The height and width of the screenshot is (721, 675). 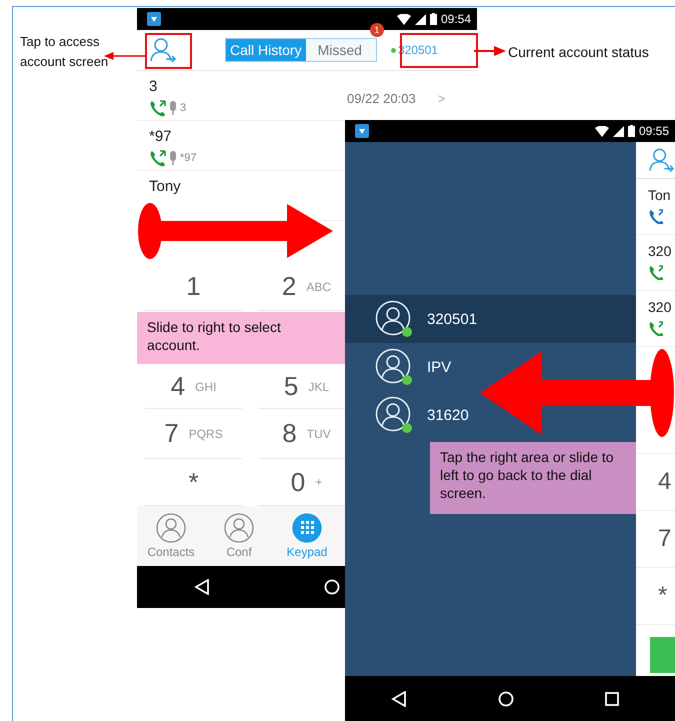 What do you see at coordinates (377, 30) in the screenshot?
I see `notification-badge: 1` at bounding box center [377, 30].